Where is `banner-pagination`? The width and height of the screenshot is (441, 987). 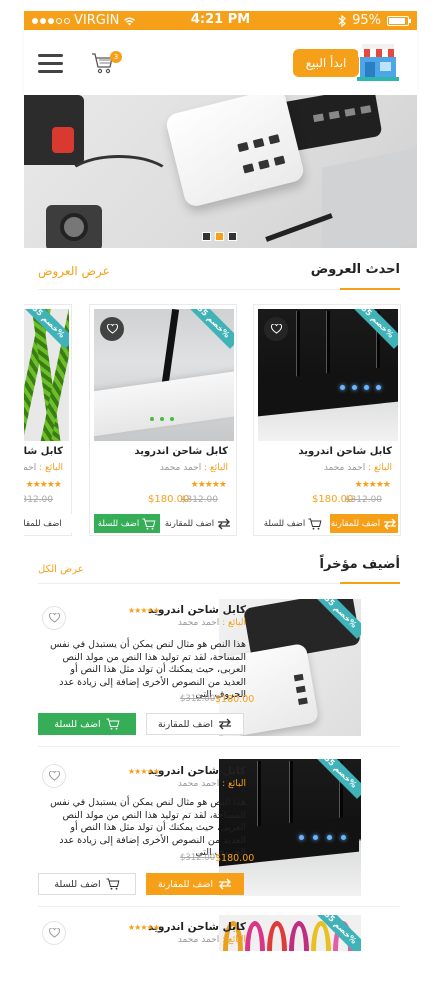
banner-pagination is located at coordinates (219, 236).